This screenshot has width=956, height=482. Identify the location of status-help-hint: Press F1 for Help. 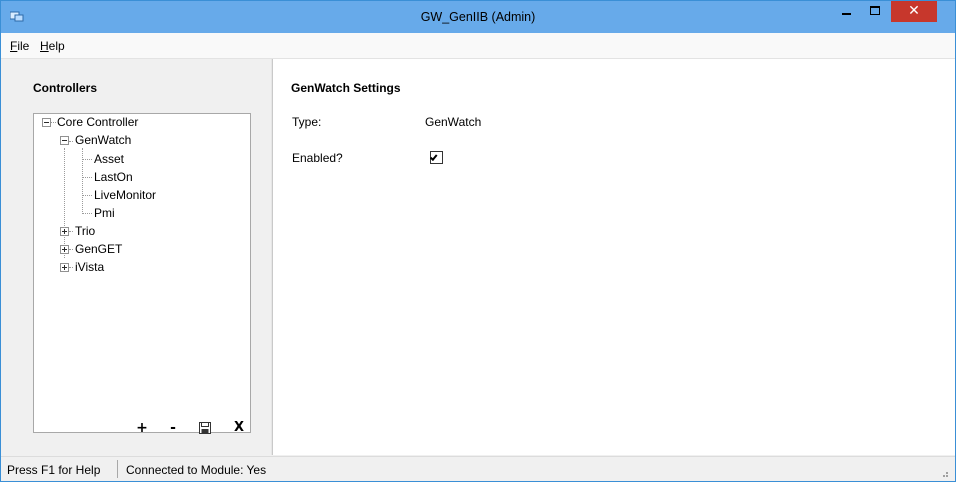
(54, 470).